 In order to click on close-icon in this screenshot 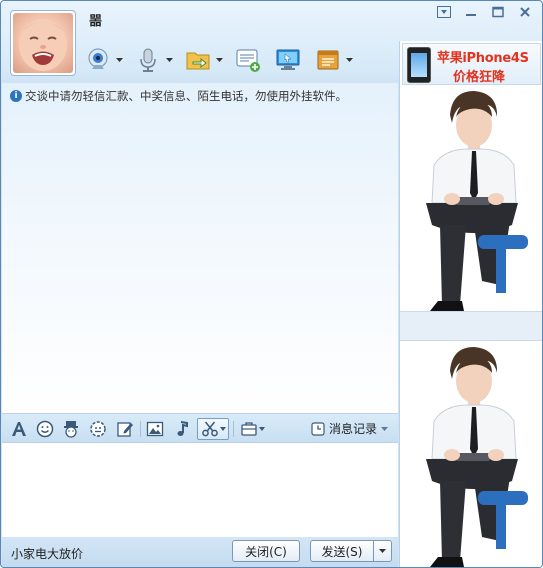, I will do `click(524, 12)`.